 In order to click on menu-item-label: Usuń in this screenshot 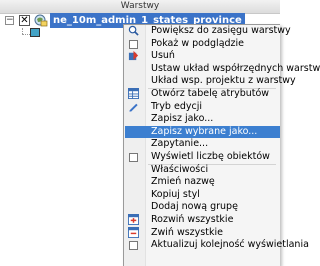, I will do `click(163, 56)`.